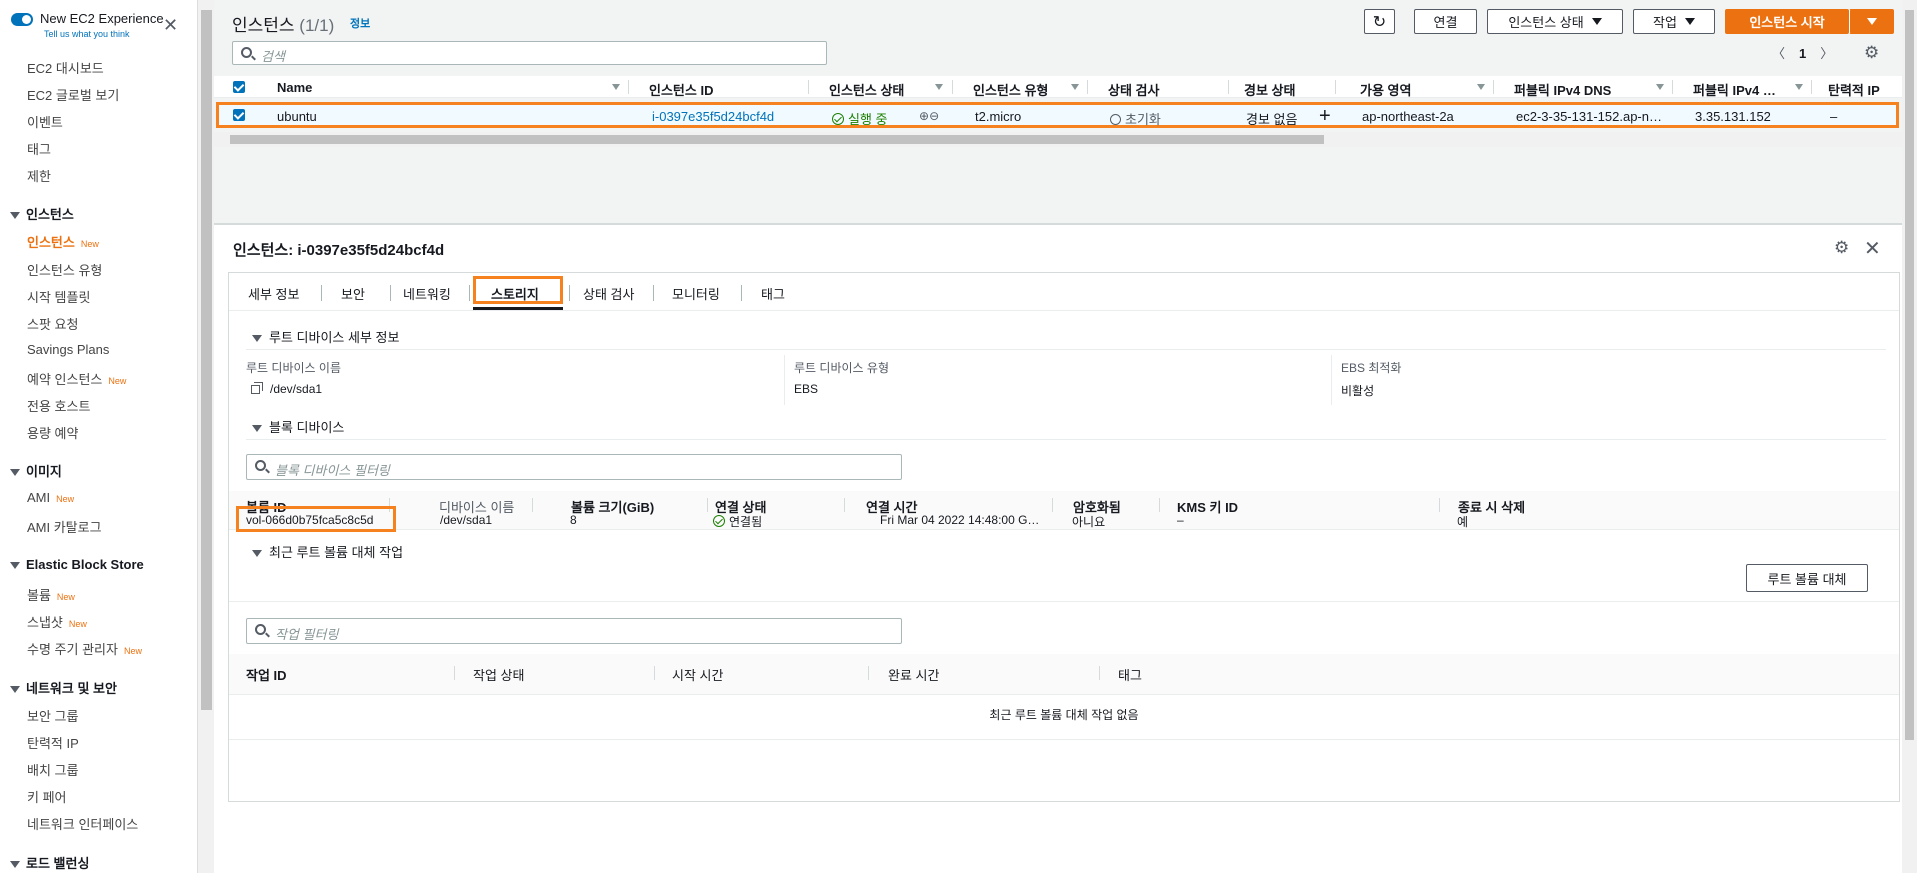  I want to click on sidebar-item-ami: AMI New, so click(50, 497).